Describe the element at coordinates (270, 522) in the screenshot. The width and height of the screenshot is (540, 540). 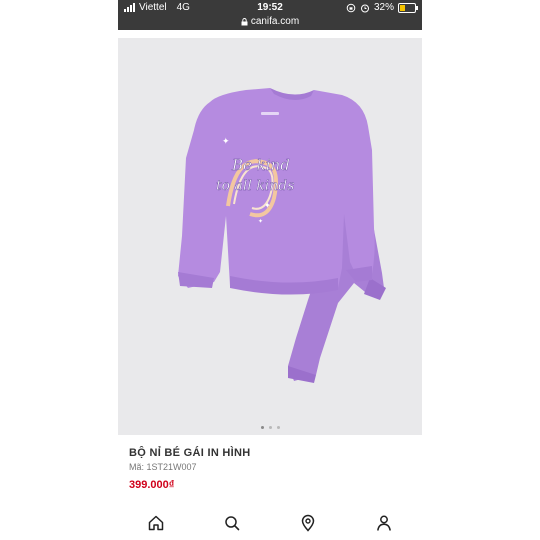
I see `bottom-nav` at that location.